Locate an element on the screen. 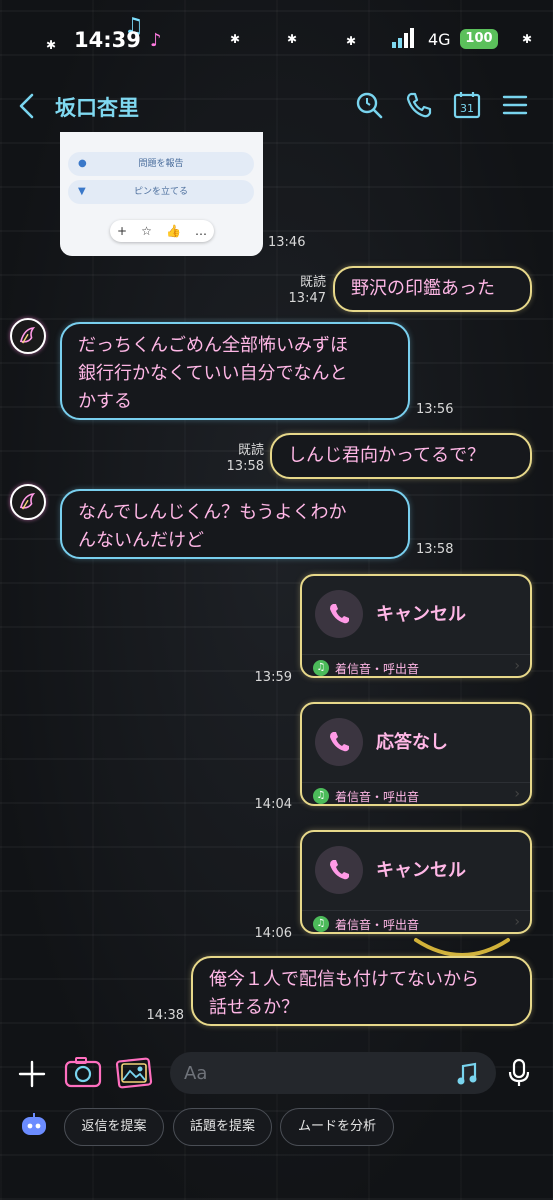 The height and width of the screenshot is (1200, 553). report-label: 問題を報告 is located at coordinates (161, 164).